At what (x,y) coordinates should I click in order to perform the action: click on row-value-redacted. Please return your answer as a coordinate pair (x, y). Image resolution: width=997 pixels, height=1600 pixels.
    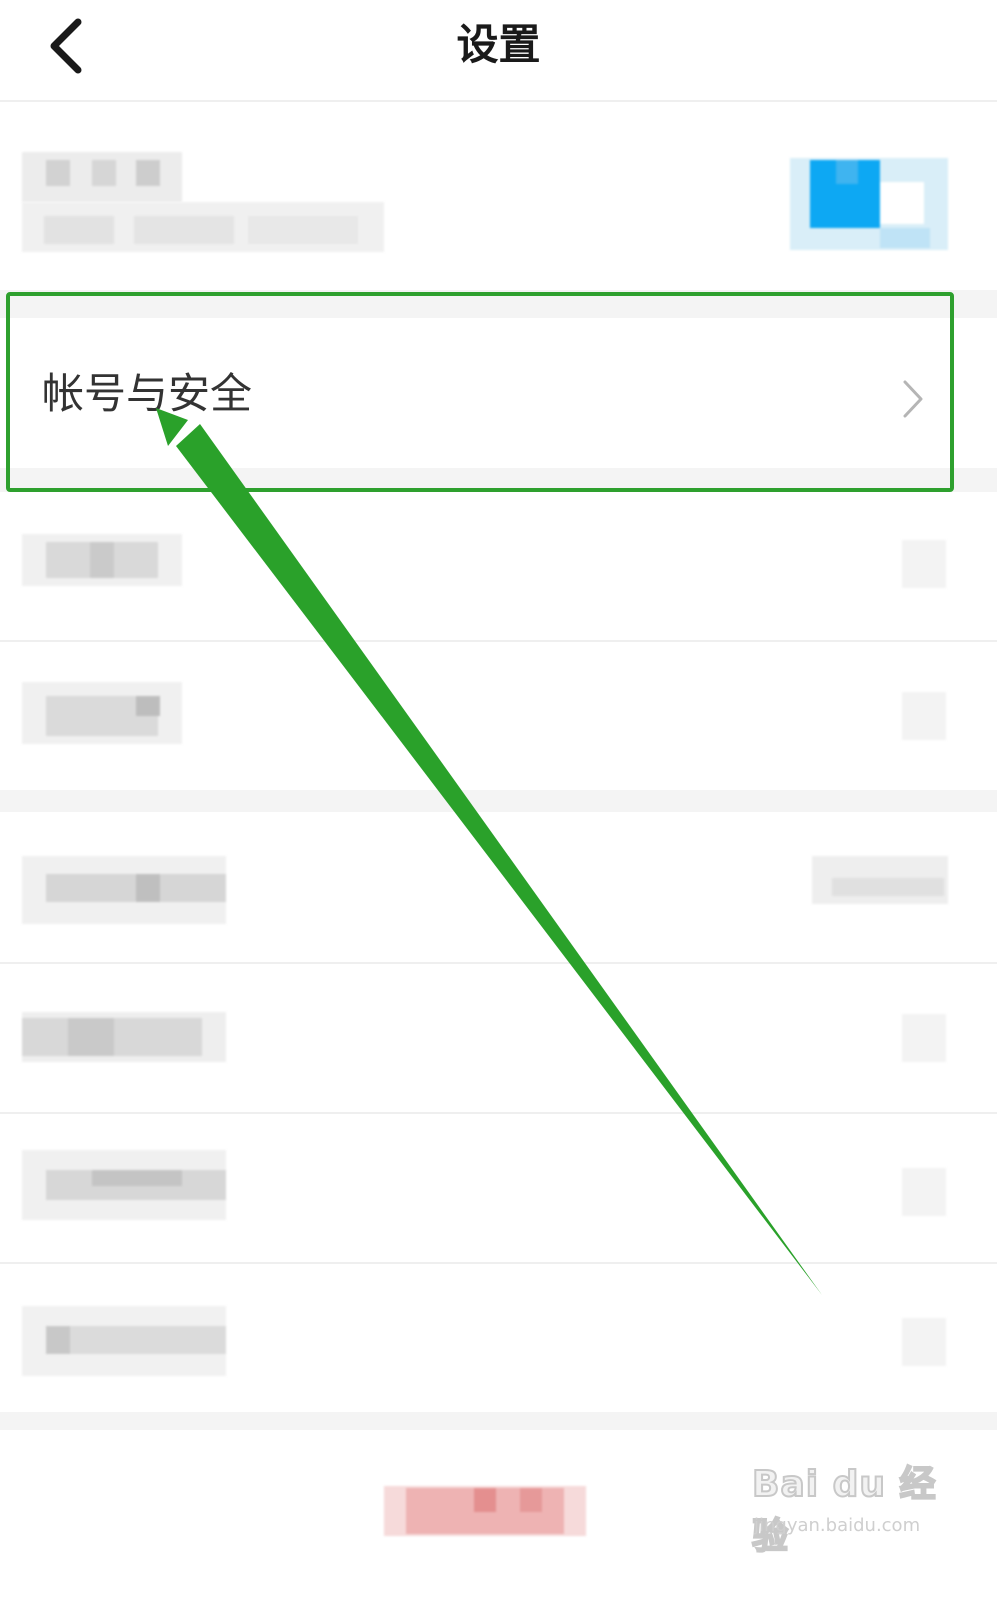
    Looking at the image, I should click on (880, 880).